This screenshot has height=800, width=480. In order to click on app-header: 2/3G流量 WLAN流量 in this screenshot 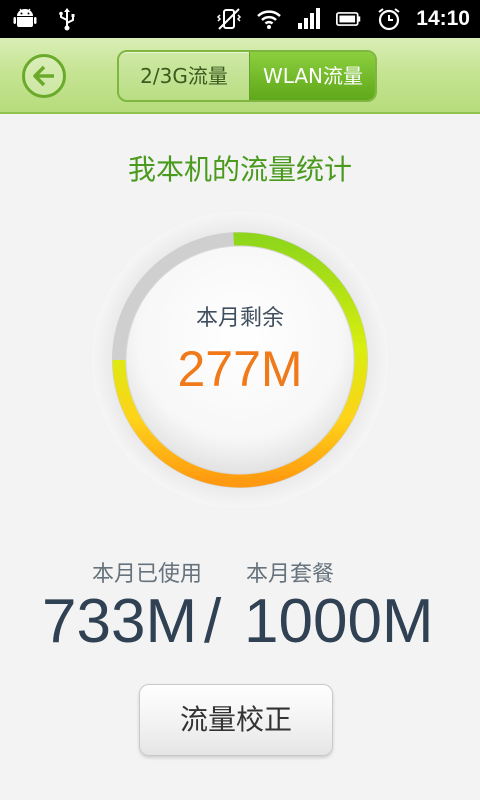, I will do `click(240, 76)`.